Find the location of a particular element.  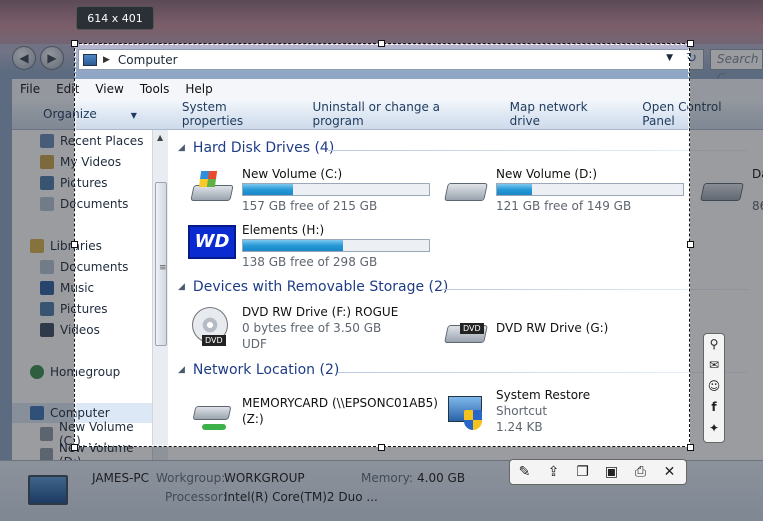

copy-icon: ❐ is located at coordinates (582, 472).